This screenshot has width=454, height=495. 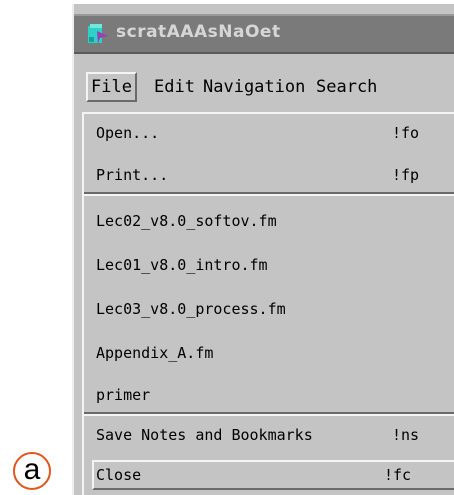 I want to click on menu-file: File, so click(x=111, y=87).